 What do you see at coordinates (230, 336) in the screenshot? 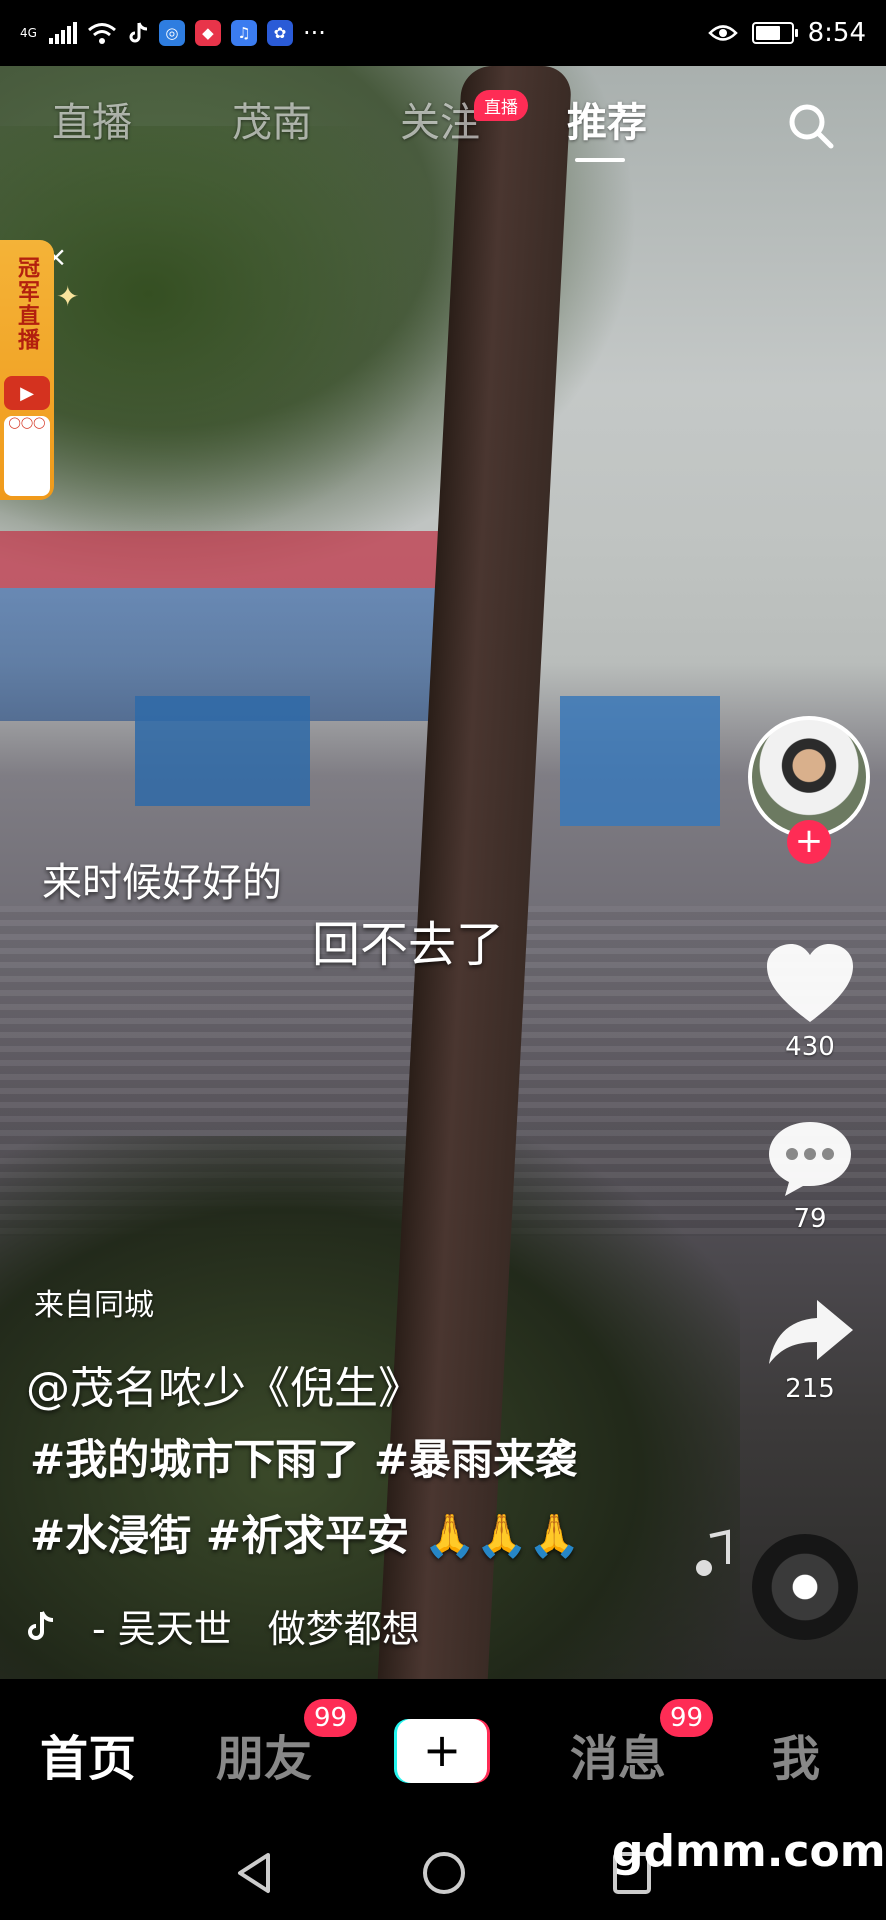
I see `tree-canopy-secondary` at bounding box center [230, 336].